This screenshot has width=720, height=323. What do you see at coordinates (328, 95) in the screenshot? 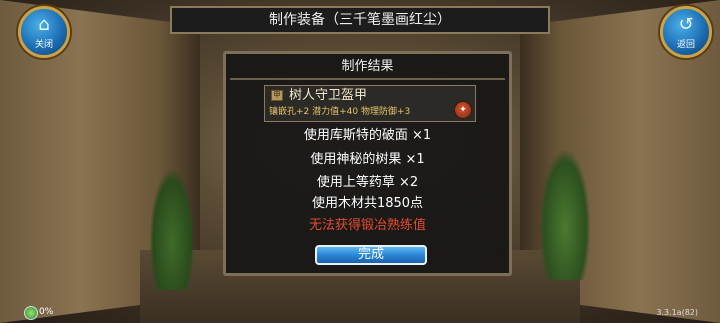
I see `item-name: 树人守卫盔甲` at bounding box center [328, 95].